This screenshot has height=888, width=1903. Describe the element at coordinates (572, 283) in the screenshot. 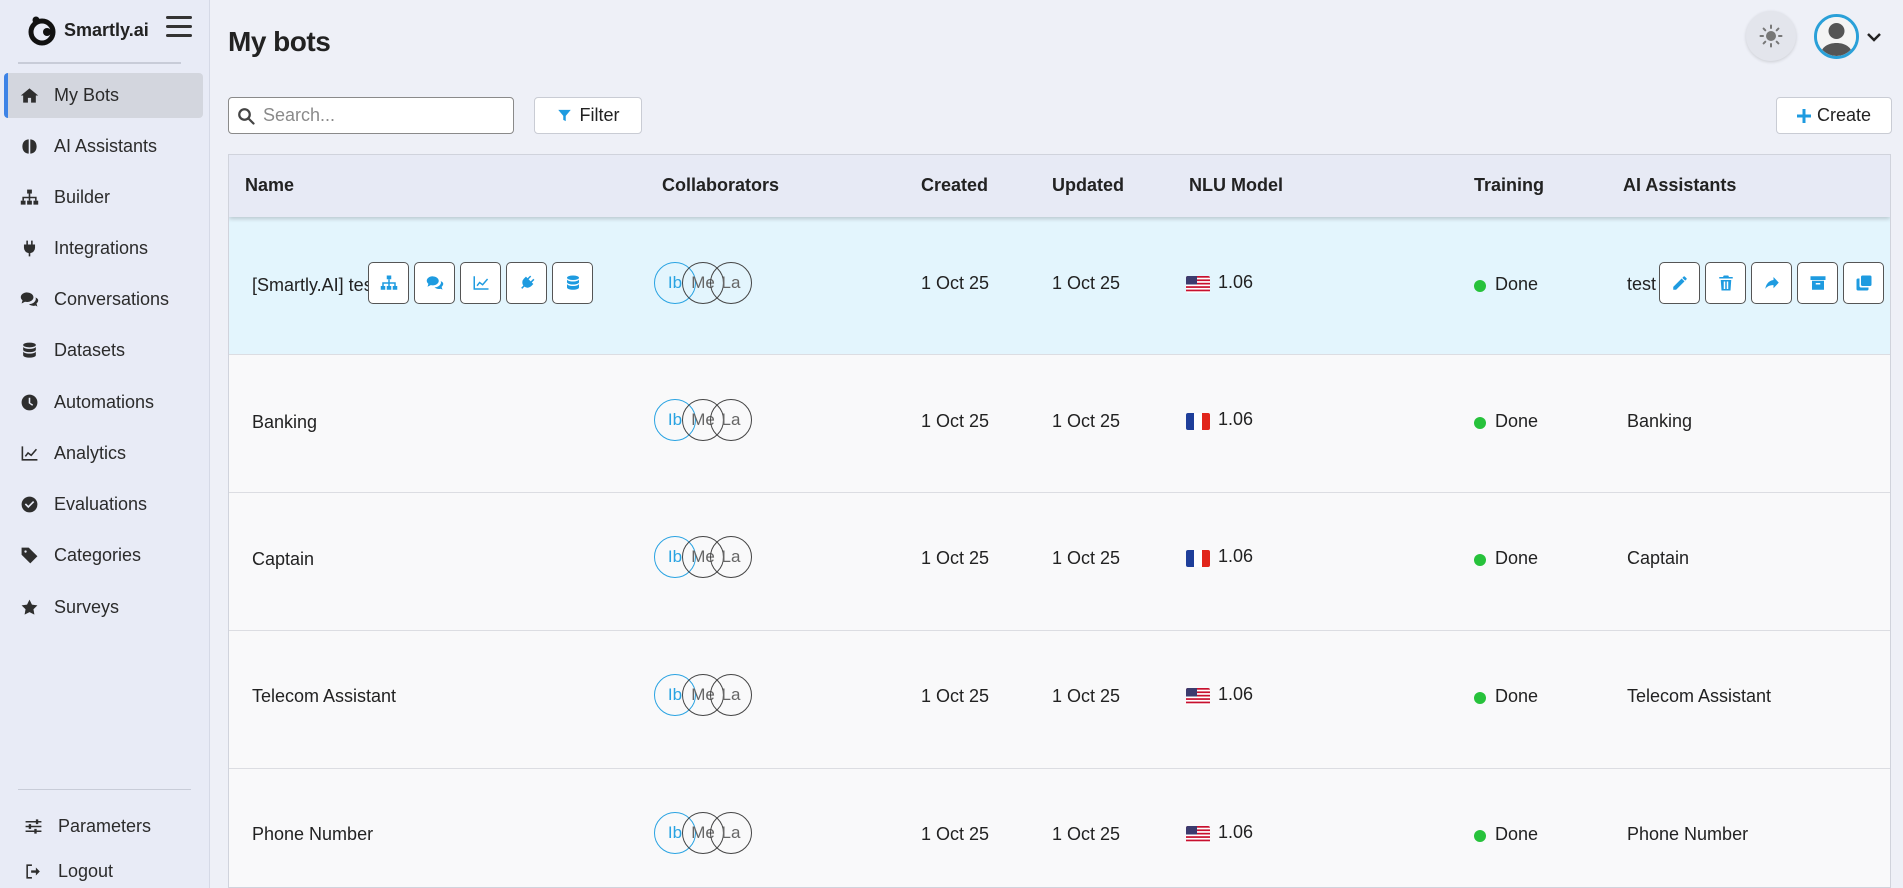

I see `datasets-action-button` at that location.